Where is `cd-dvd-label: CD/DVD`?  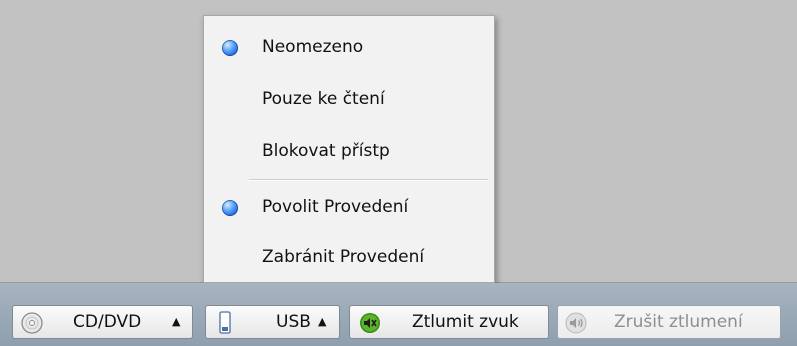 cd-dvd-label: CD/DVD is located at coordinates (107, 322).